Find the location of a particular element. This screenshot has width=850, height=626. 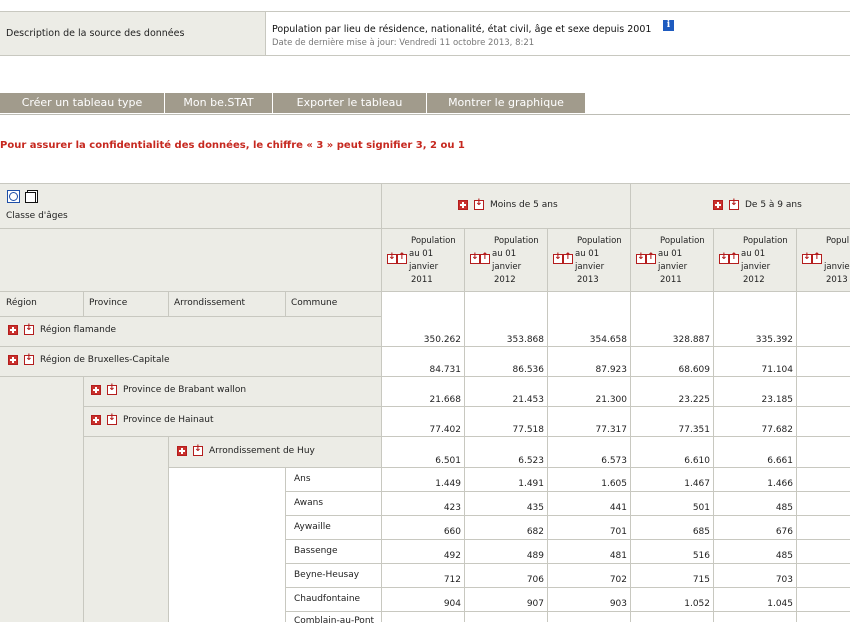

table-cell-value: 84.731 is located at coordinates (445, 370).